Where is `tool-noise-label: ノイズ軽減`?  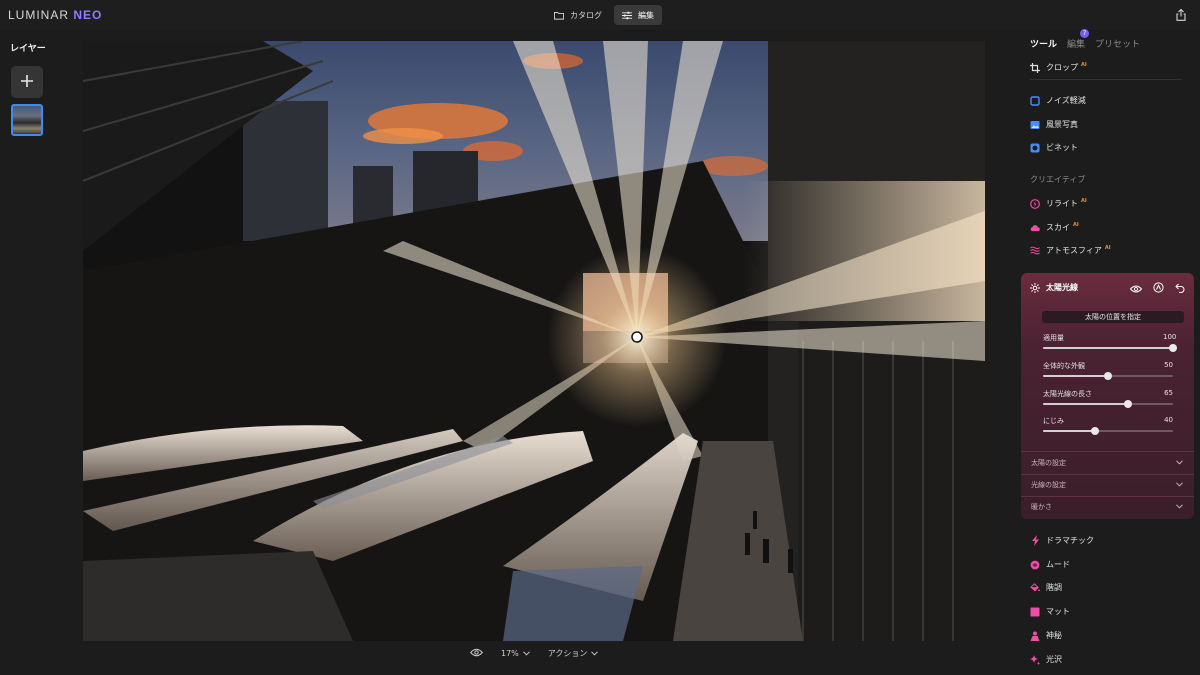 tool-noise-label: ノイズ軽減 is located at coordinates (1066, 100).